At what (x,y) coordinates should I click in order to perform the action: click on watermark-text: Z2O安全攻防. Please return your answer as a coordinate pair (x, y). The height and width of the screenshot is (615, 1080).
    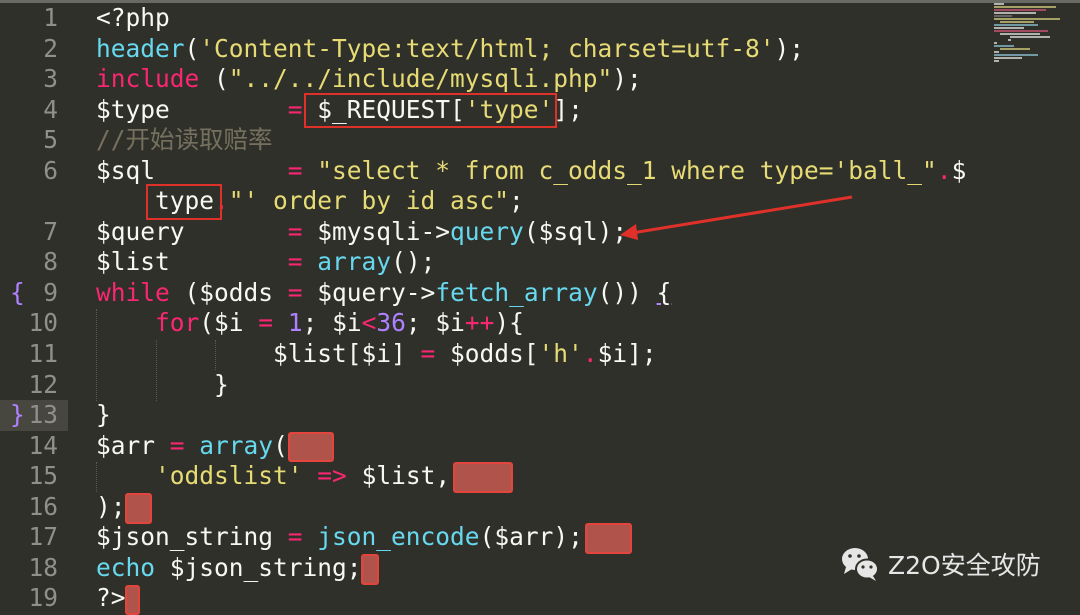
    Looking at the image, I should click on (964, 565).